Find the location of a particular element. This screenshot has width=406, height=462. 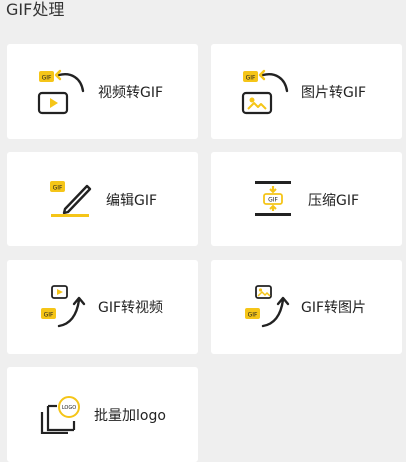

batch-logo-card: LOGO 批量加logo is located at coordinates (102, 414).